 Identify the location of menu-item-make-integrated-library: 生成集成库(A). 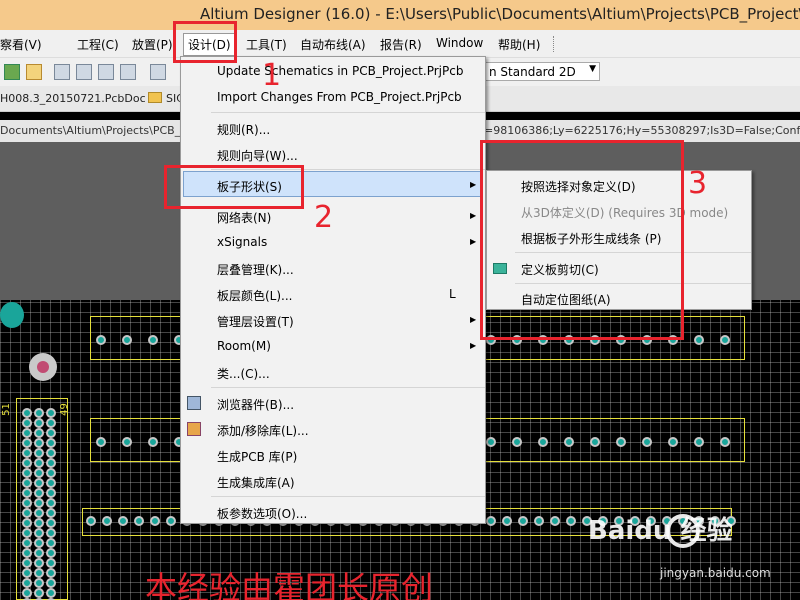
(256, 482).